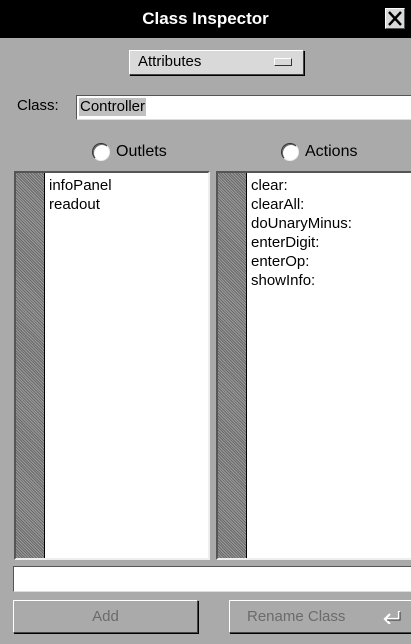  I want to click on outlets-radio-icon, so click(101, 152).